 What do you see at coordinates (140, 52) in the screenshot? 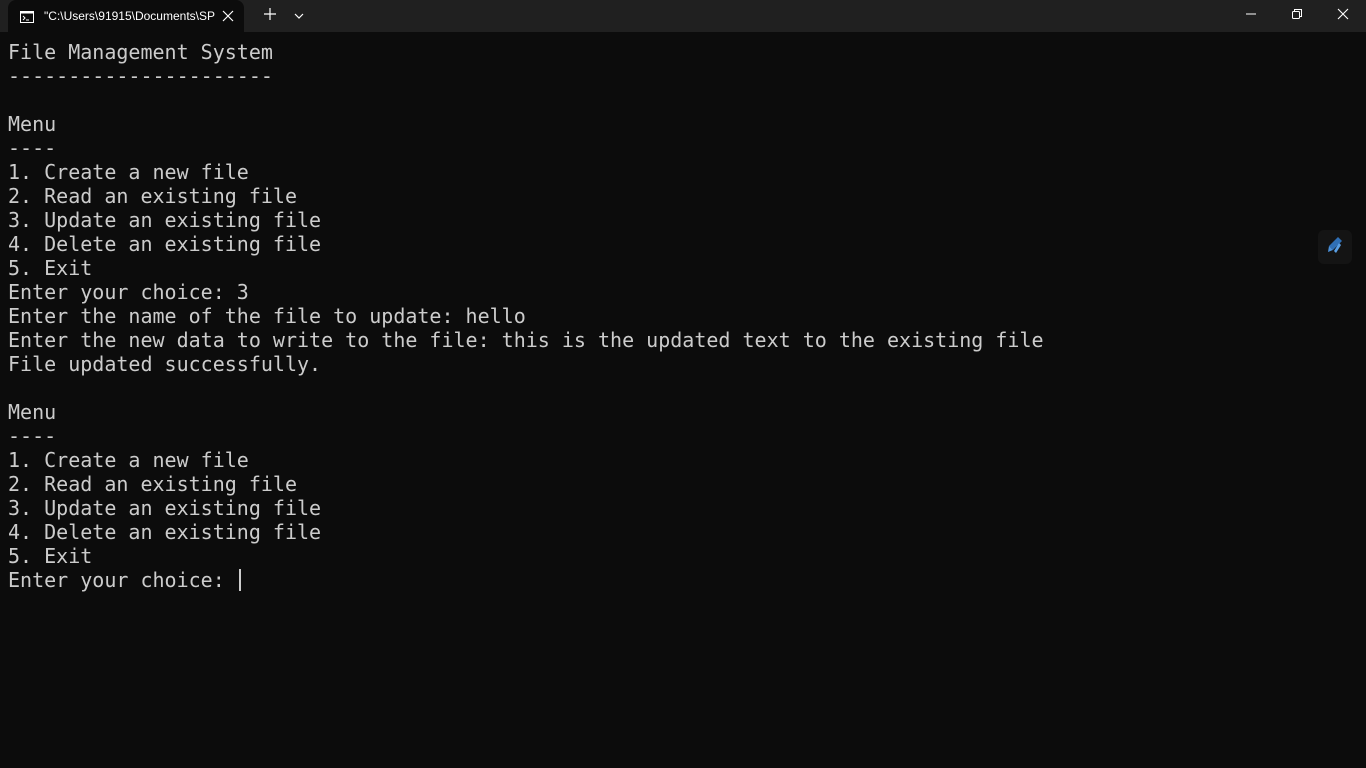
I see `console-line: File Management System` at bounding box center [140, 52].